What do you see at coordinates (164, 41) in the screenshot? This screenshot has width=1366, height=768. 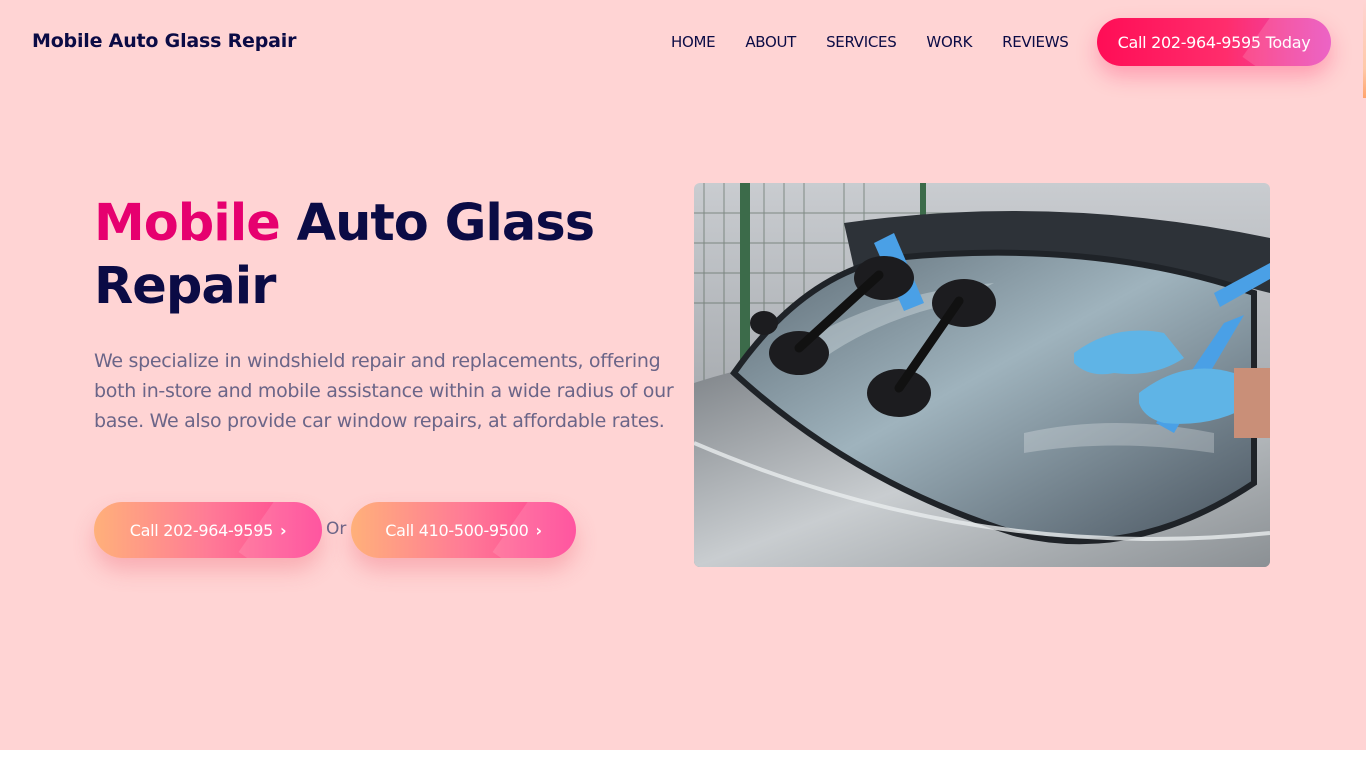 I see `brand-logo: Mobile Auto Glass Repair` at bounding box center [164, 41].